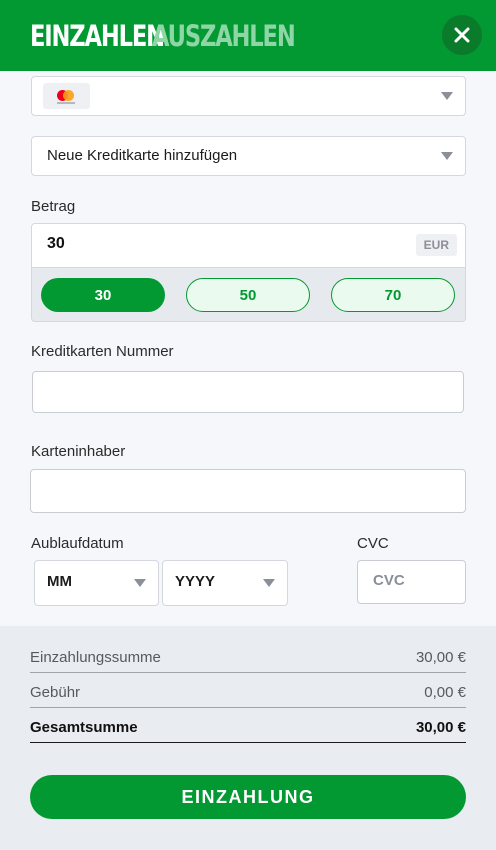 This screenshot has height=850, width=496. I want to click on tab-withdraw: AUSZAHLEN, so click(224, 36).